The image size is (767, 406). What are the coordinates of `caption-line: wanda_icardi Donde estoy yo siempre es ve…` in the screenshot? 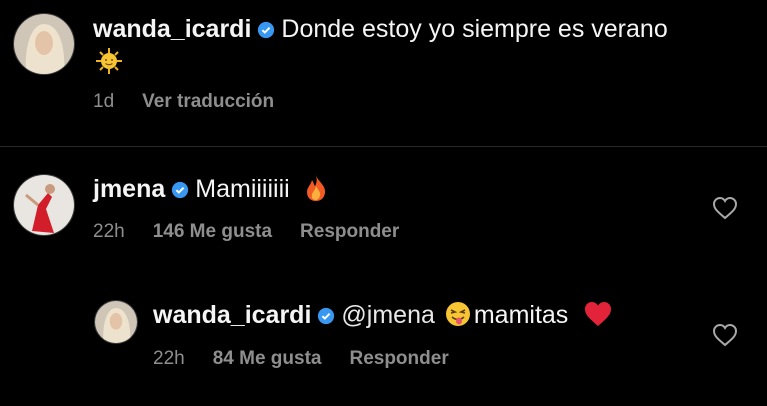 It's located at (380, 30).